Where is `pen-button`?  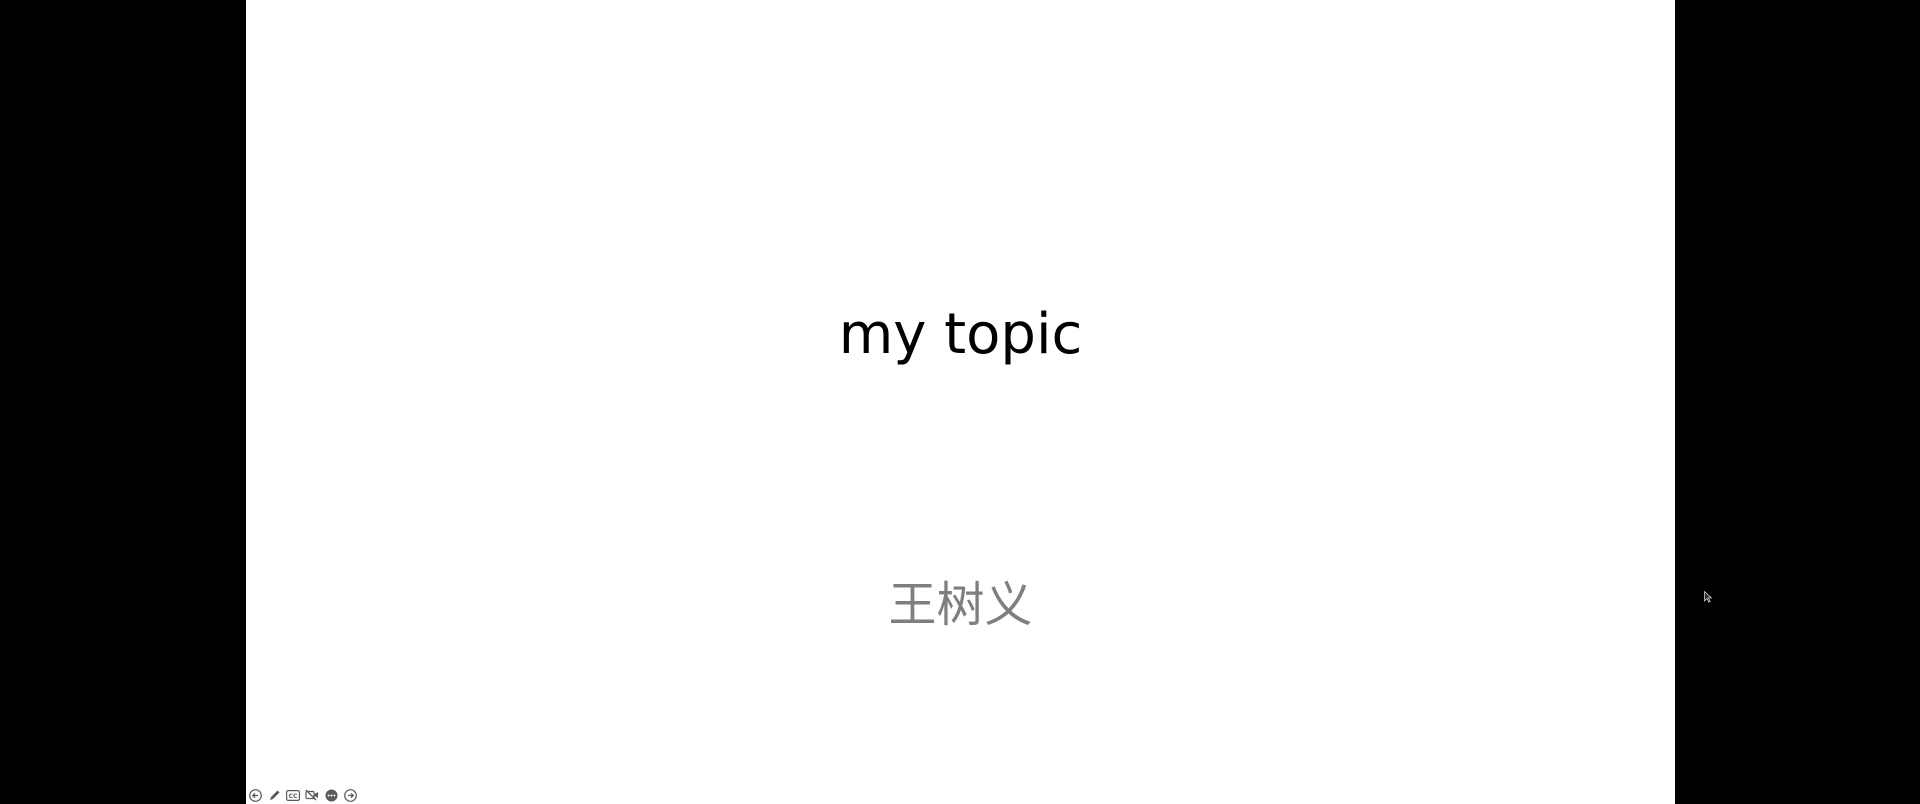 pen-button is located at coordinates (274, 795).